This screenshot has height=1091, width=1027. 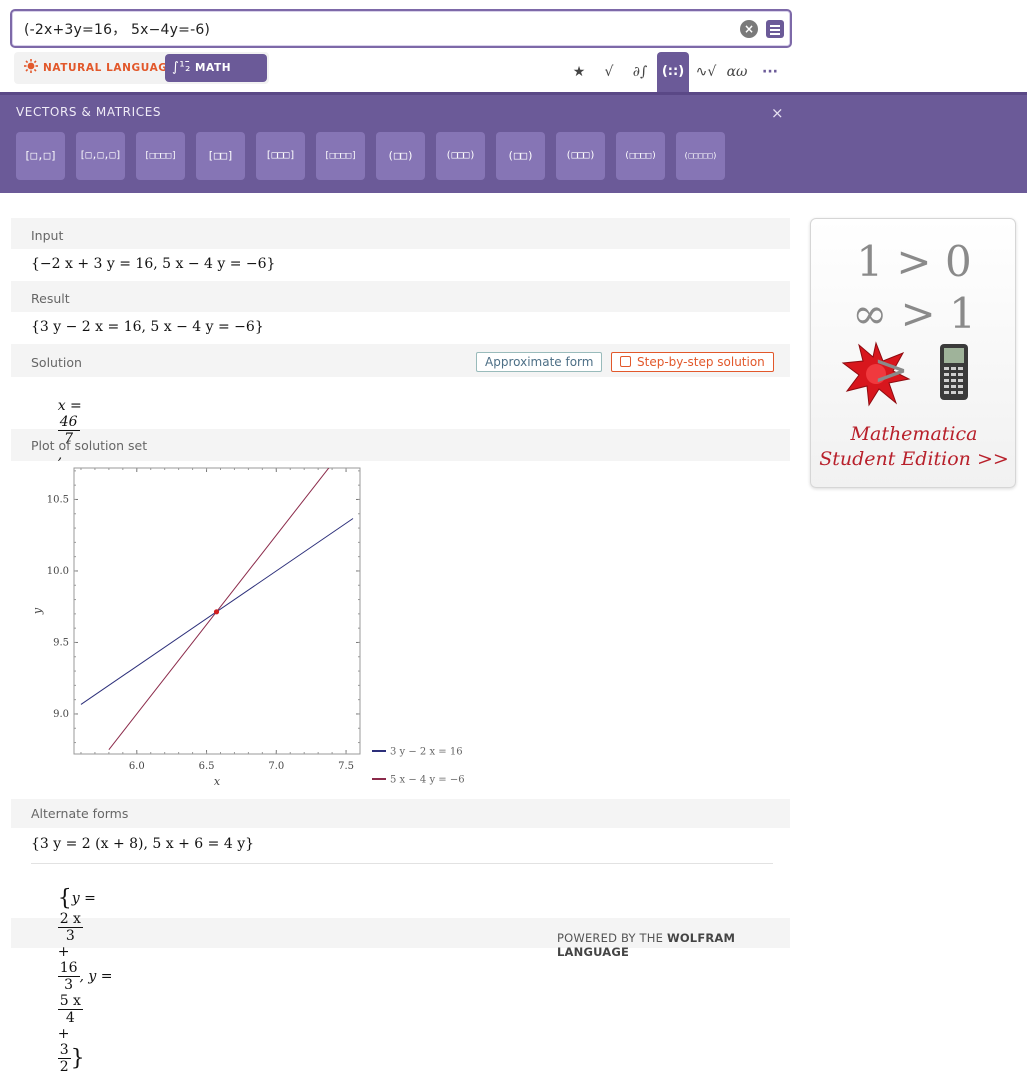 What do you see at coordinates (609, 72) in the screenshot?
I see `sqrt-icon: √` at bounding box center [609, 72].